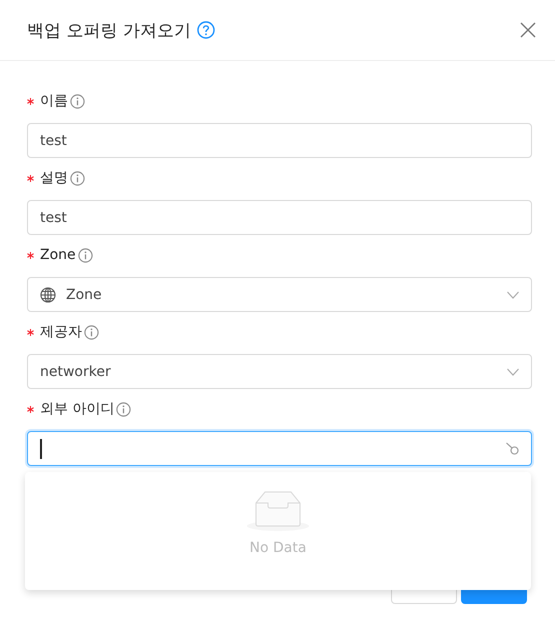 The width and height of the screenshot is (555, 626). I want to click on field-label: Zone, so click(58, 255).